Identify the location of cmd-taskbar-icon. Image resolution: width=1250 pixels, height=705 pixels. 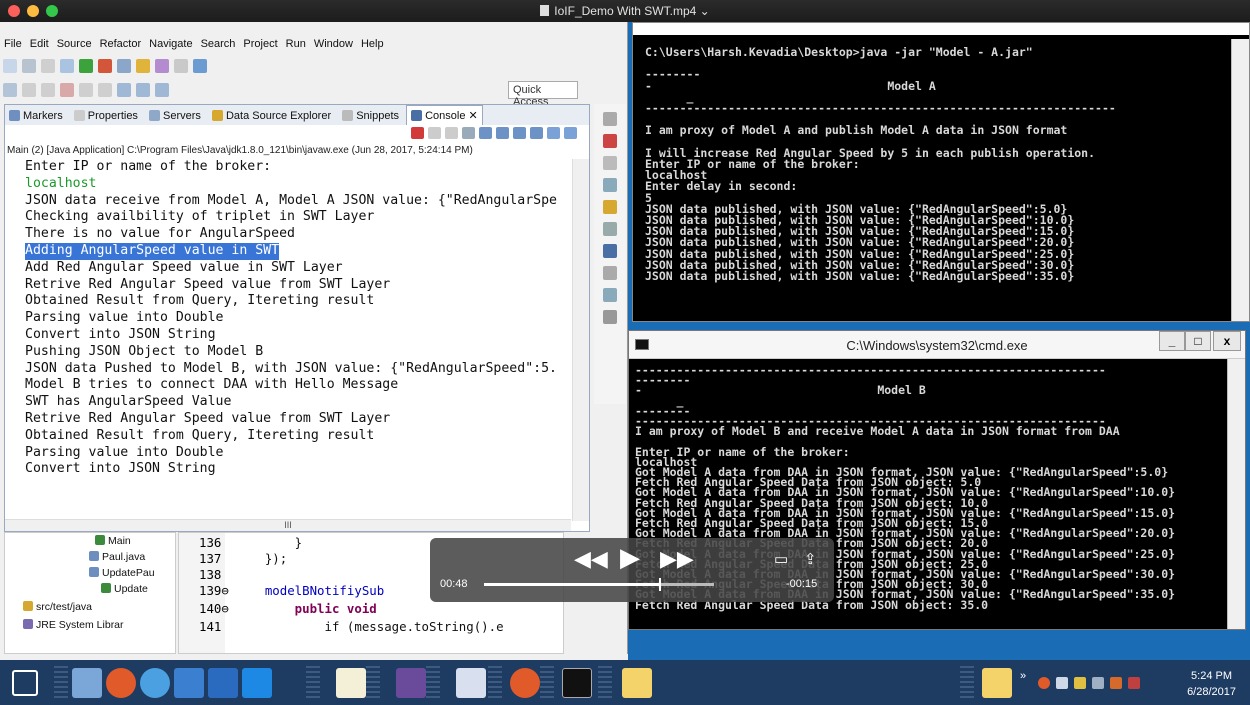
(577, 683).